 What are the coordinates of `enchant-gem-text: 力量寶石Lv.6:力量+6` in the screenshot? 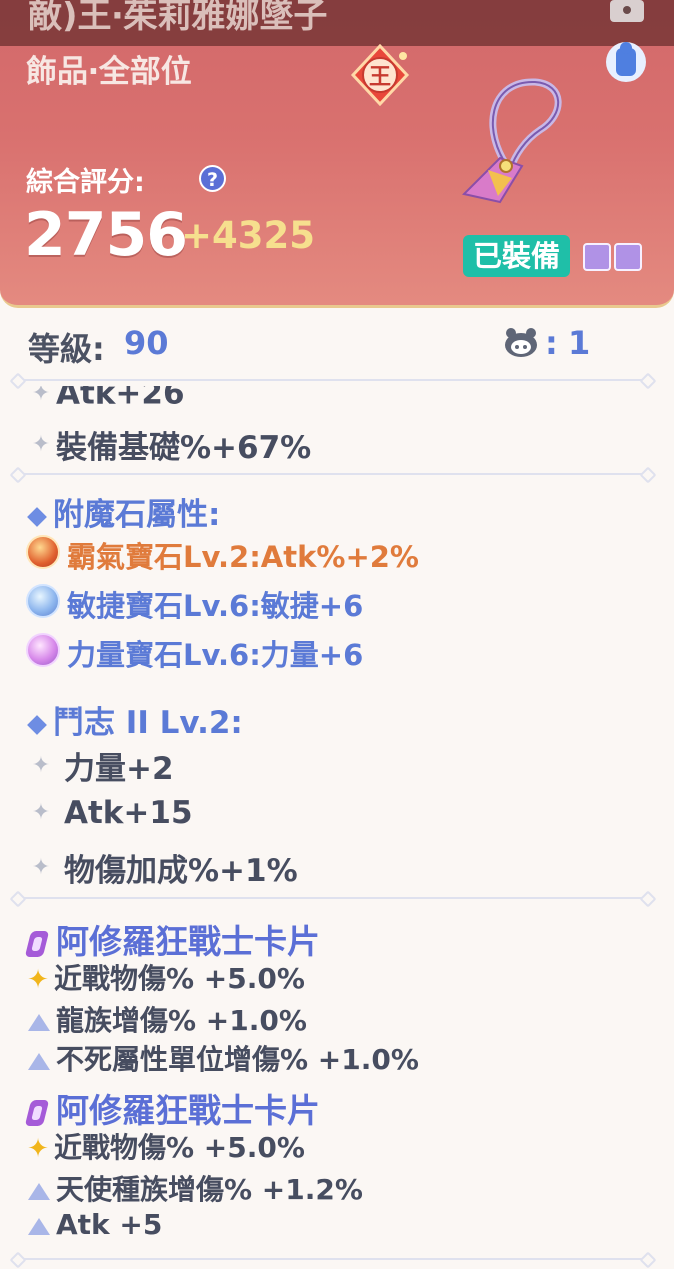 It's located at (215, 655).